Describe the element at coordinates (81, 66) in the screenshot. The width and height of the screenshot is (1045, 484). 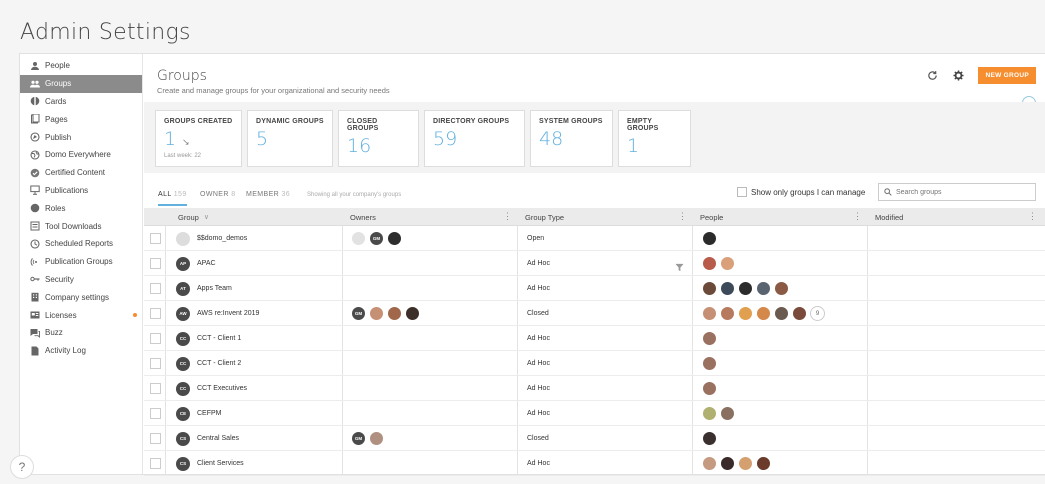
I see `sidebar-item-people: People` at that location.